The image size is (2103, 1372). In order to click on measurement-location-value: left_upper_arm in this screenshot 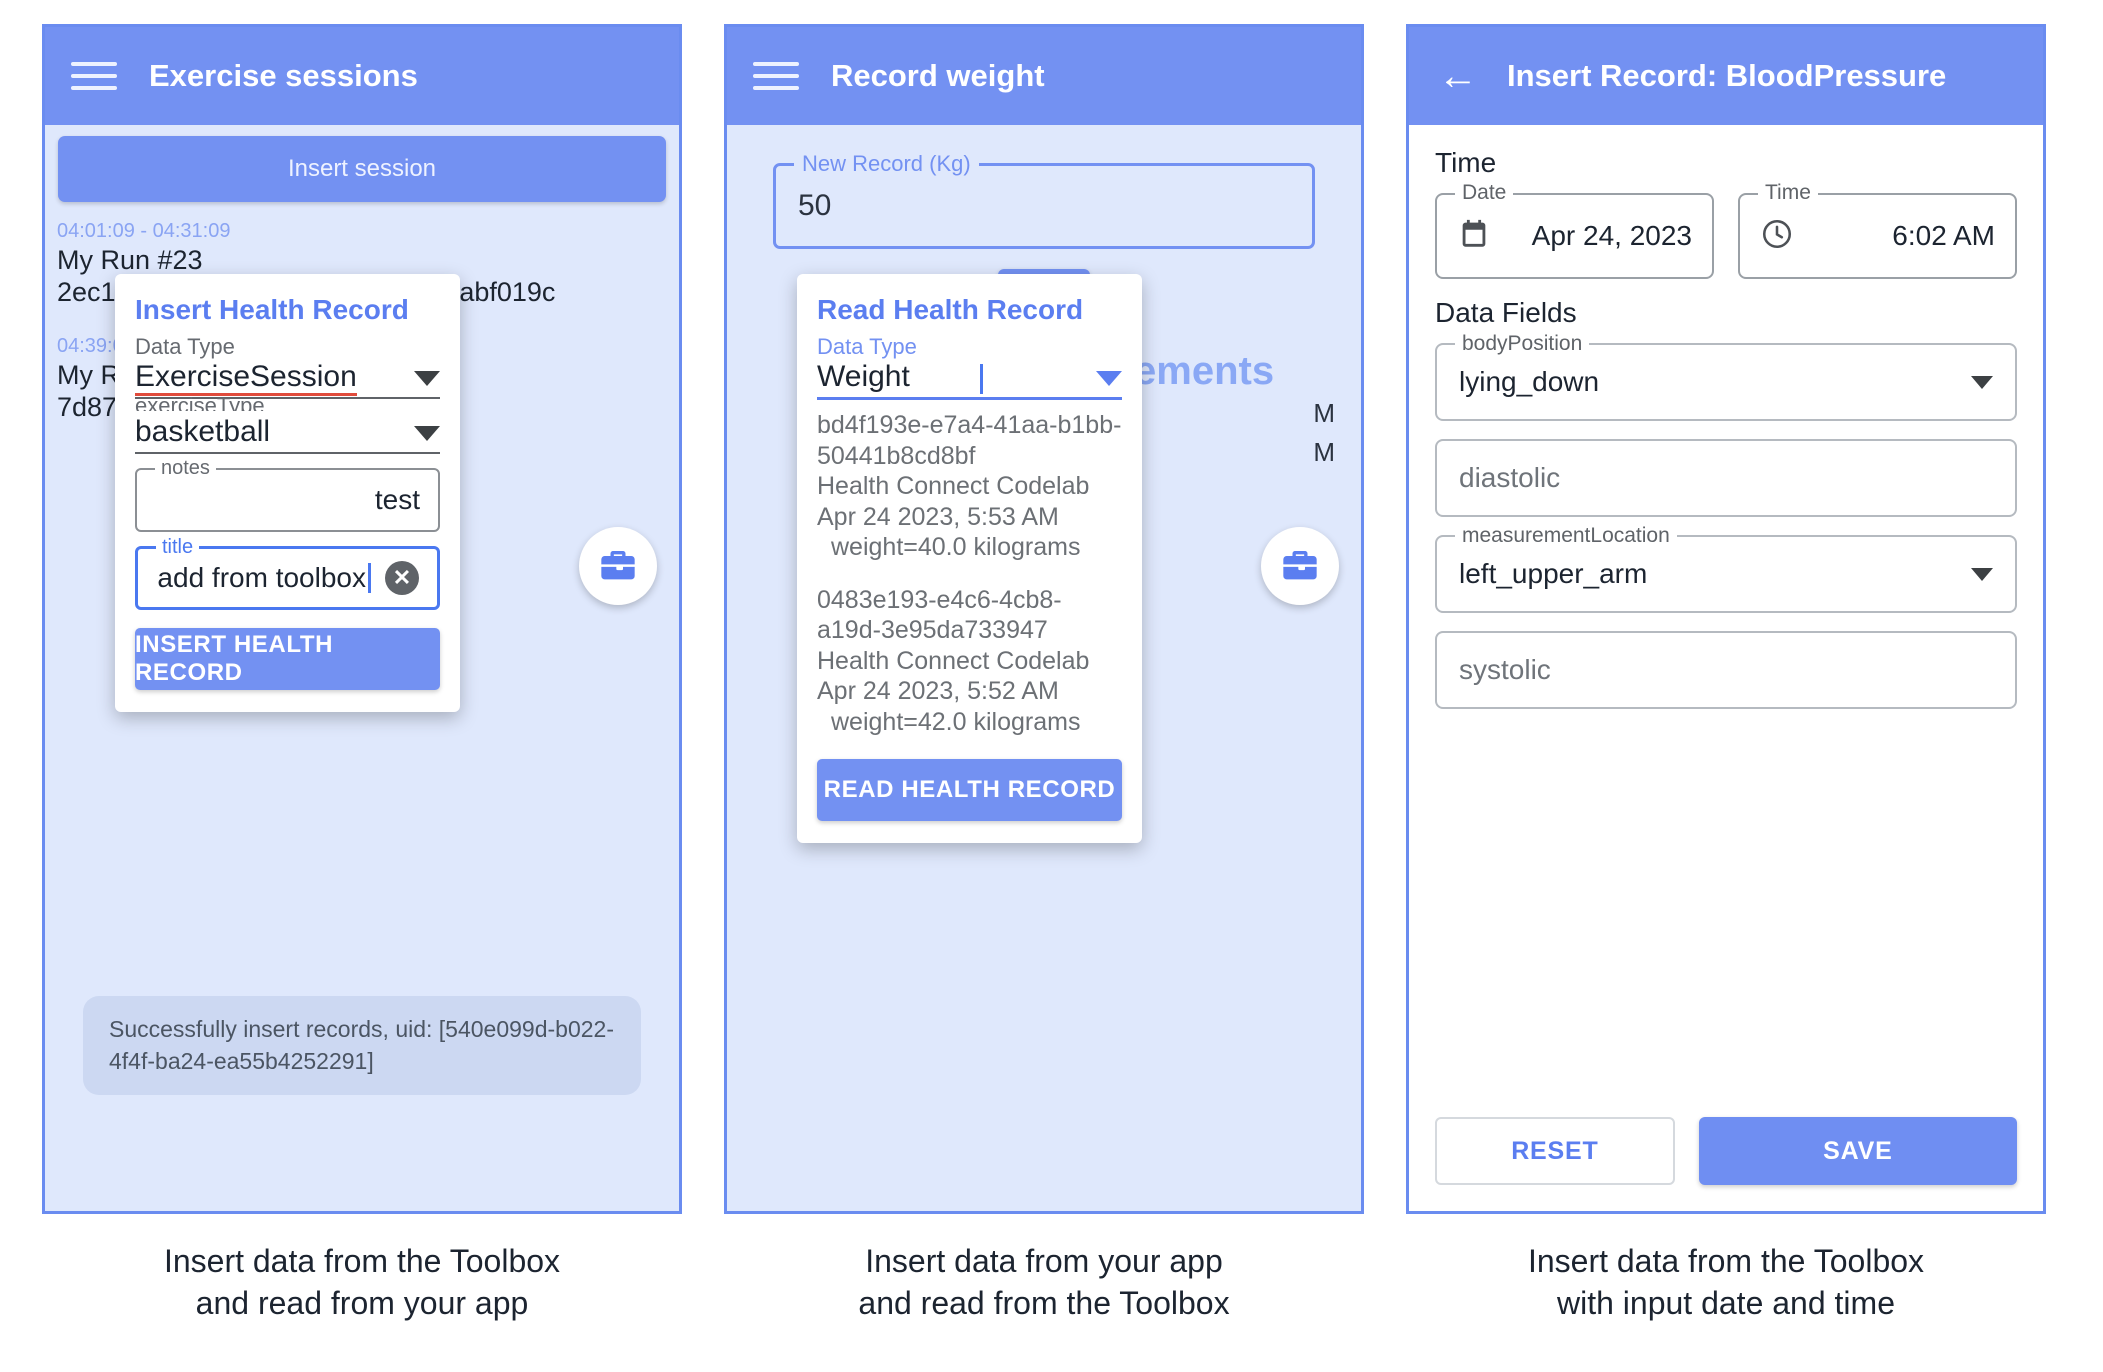, I will do `click(1553, 573)`.